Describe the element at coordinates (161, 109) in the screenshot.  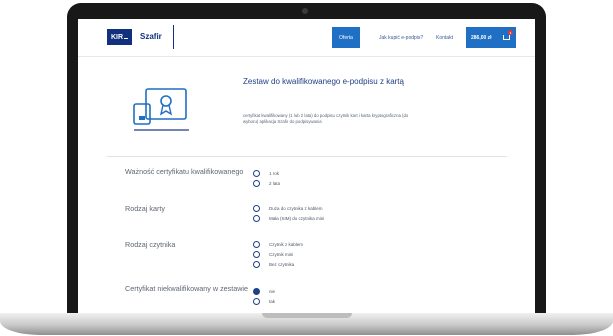
I see `certificate-card-icon` at that location.